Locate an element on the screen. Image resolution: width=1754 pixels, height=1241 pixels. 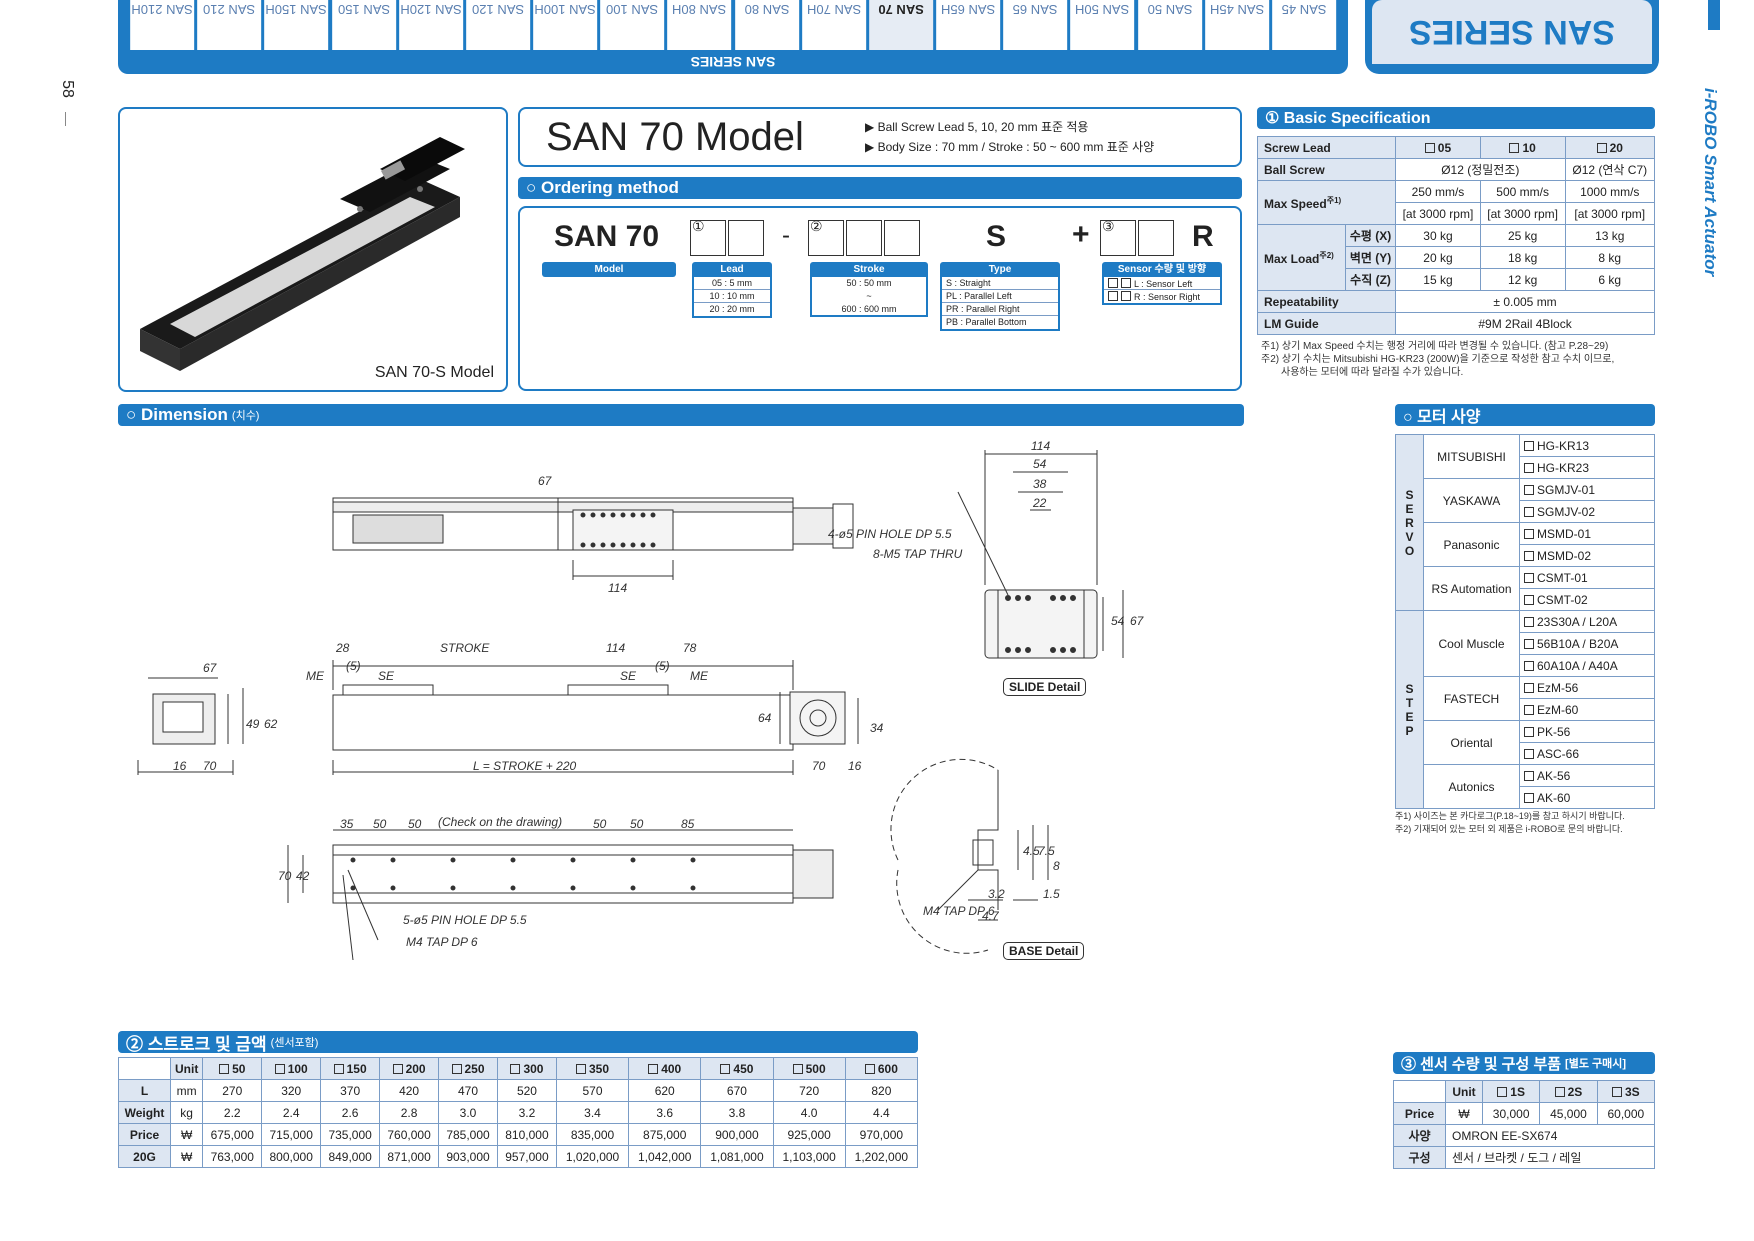
price-cell: 2.4 is located at coordinates (291, 1112).